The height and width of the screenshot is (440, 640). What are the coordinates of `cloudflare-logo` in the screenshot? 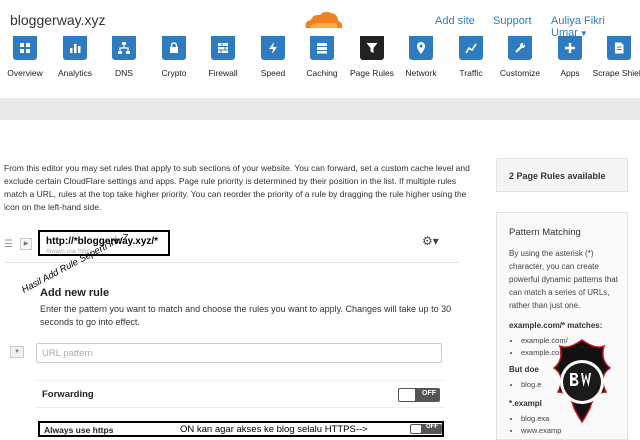 It's located at (322, 20).